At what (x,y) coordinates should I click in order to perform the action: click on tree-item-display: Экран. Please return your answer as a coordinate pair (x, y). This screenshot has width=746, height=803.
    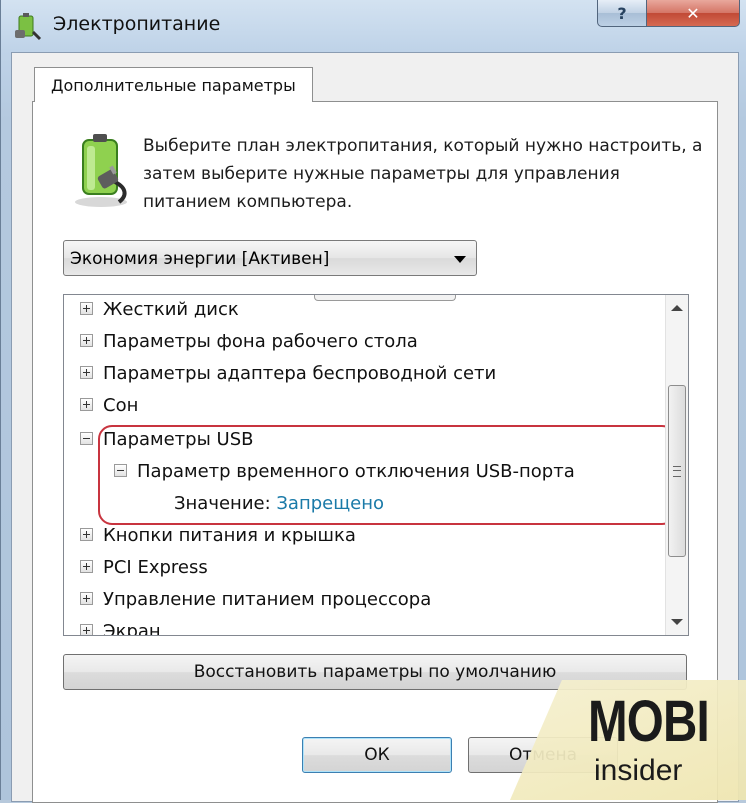
    Looking at the image, I should click on (120, 626).